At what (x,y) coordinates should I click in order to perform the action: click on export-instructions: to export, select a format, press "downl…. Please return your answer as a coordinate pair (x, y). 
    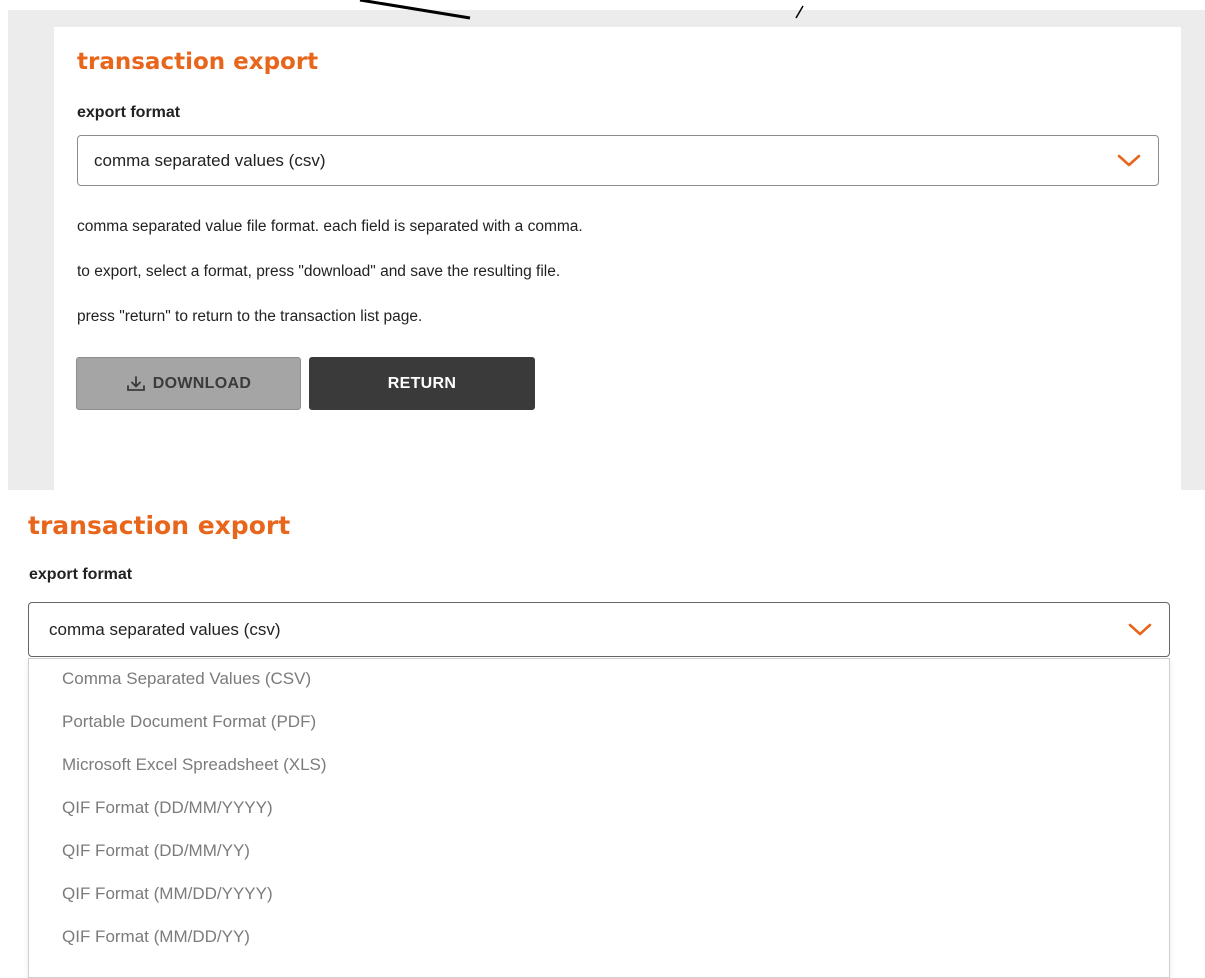
    Looking at the image, I should click on (319, 271).